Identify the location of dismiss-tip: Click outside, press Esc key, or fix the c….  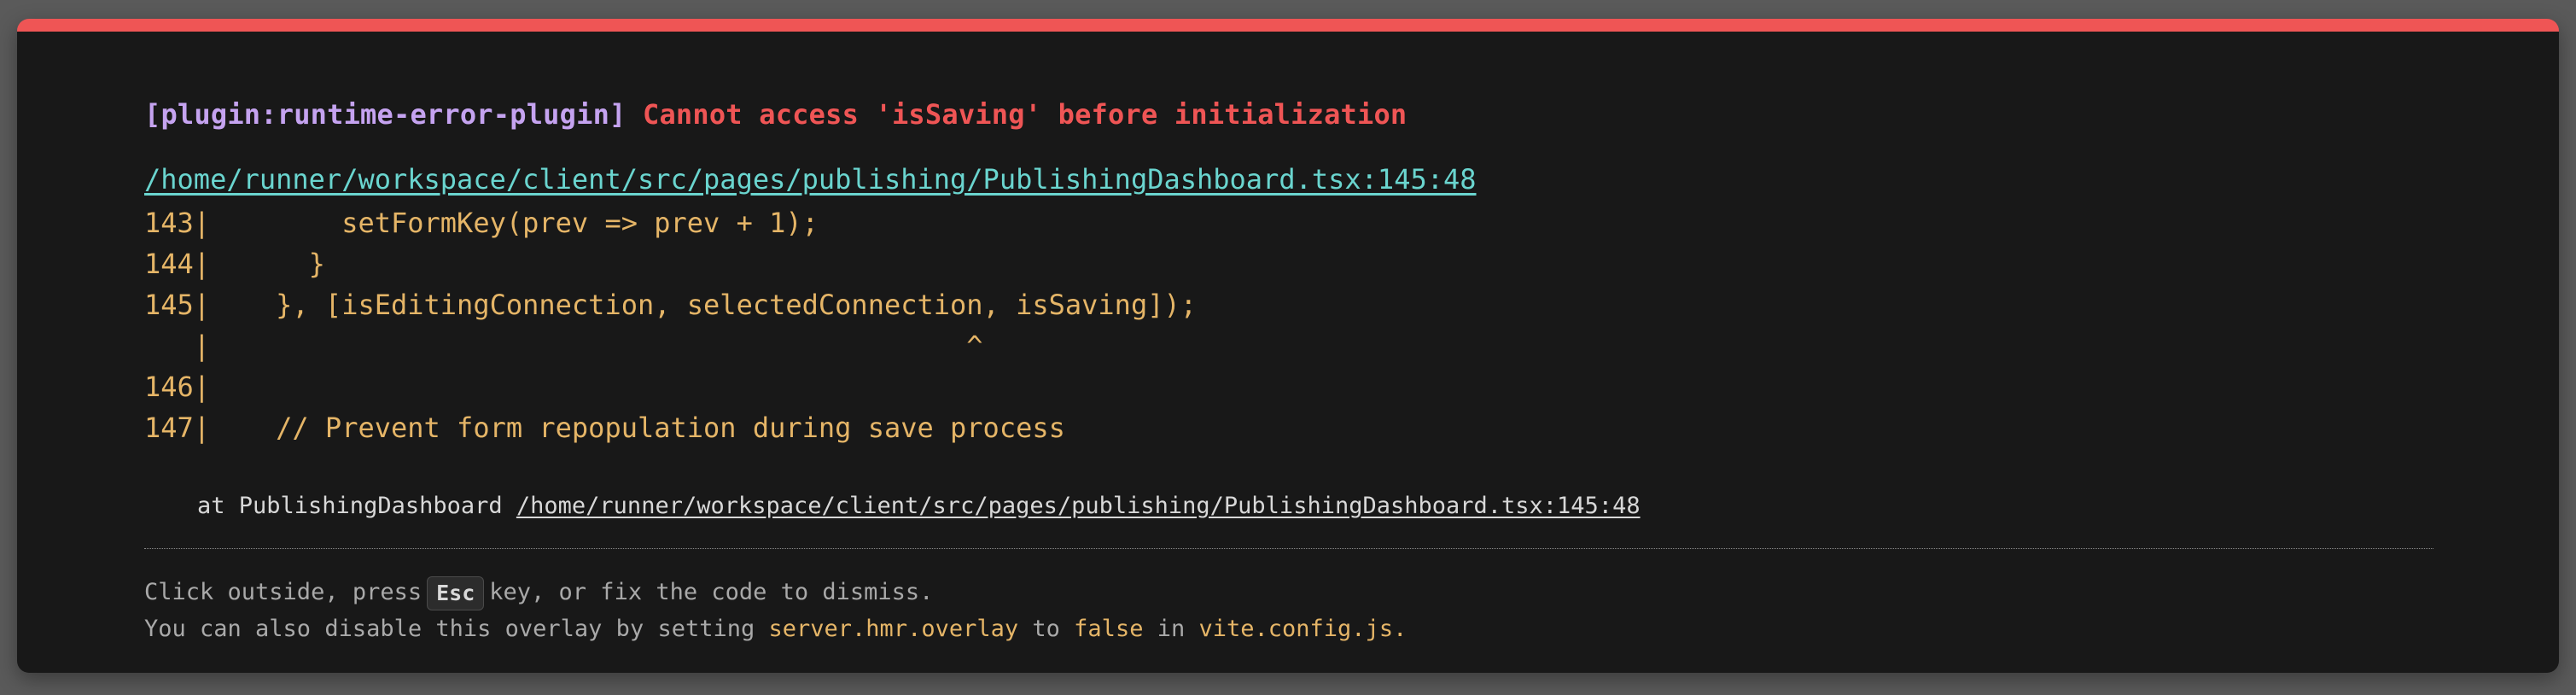
(538, 592).